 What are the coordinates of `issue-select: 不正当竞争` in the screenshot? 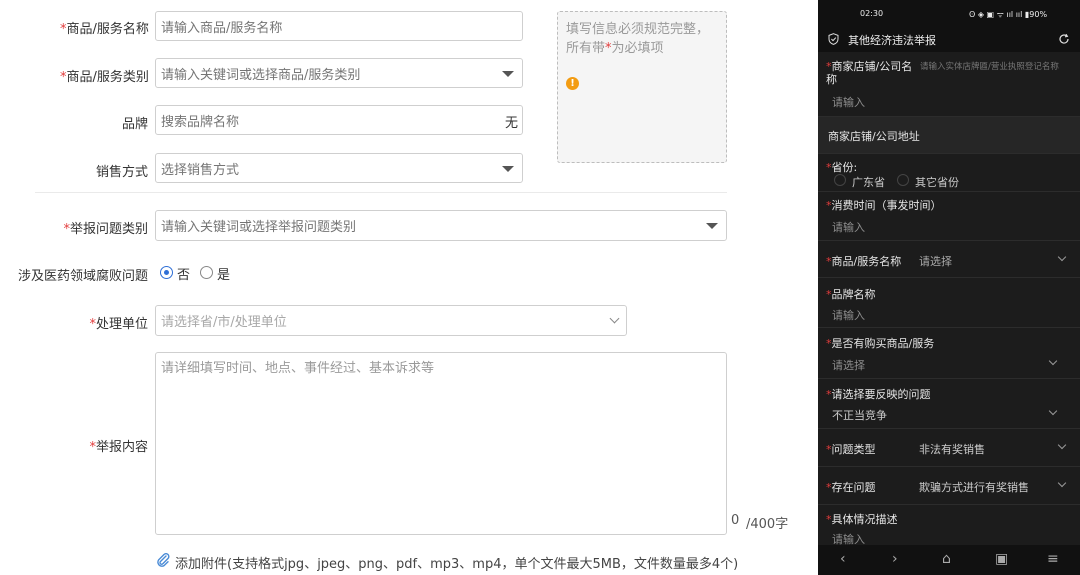 It's located at (859, 415).